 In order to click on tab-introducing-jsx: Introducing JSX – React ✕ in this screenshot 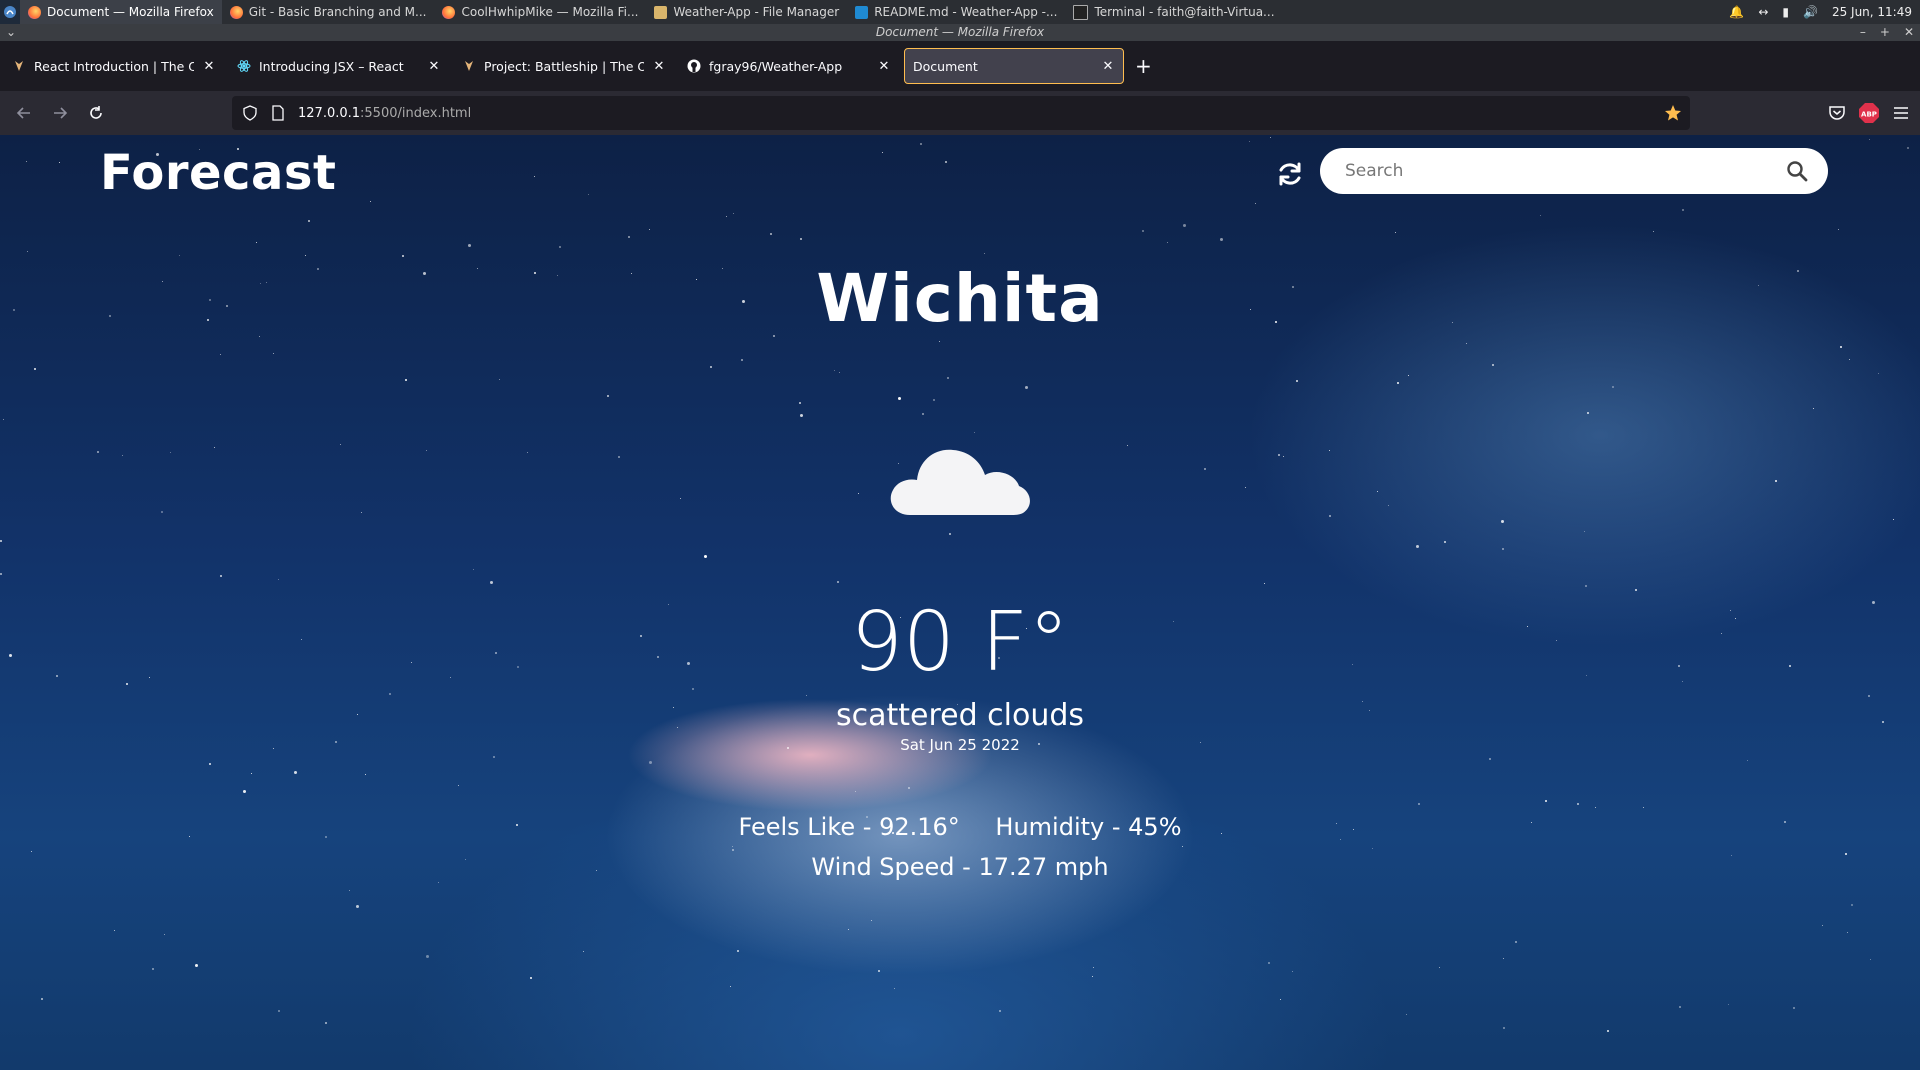, I will do `click(339, 66)`.